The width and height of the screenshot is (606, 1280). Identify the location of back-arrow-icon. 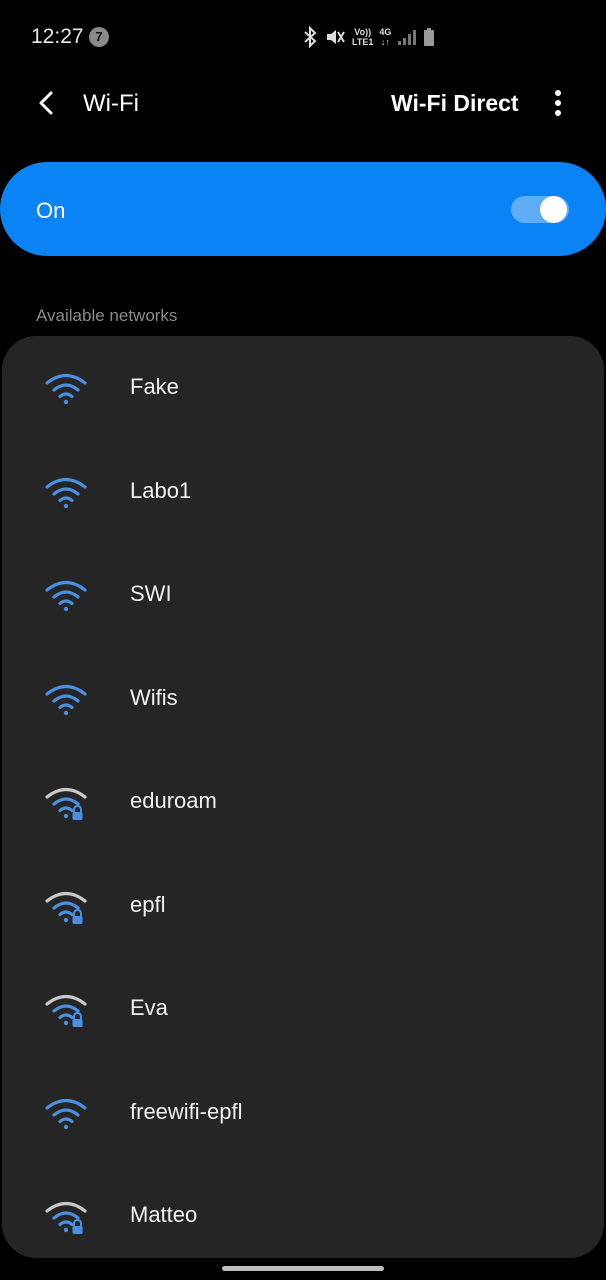
(46, 103).